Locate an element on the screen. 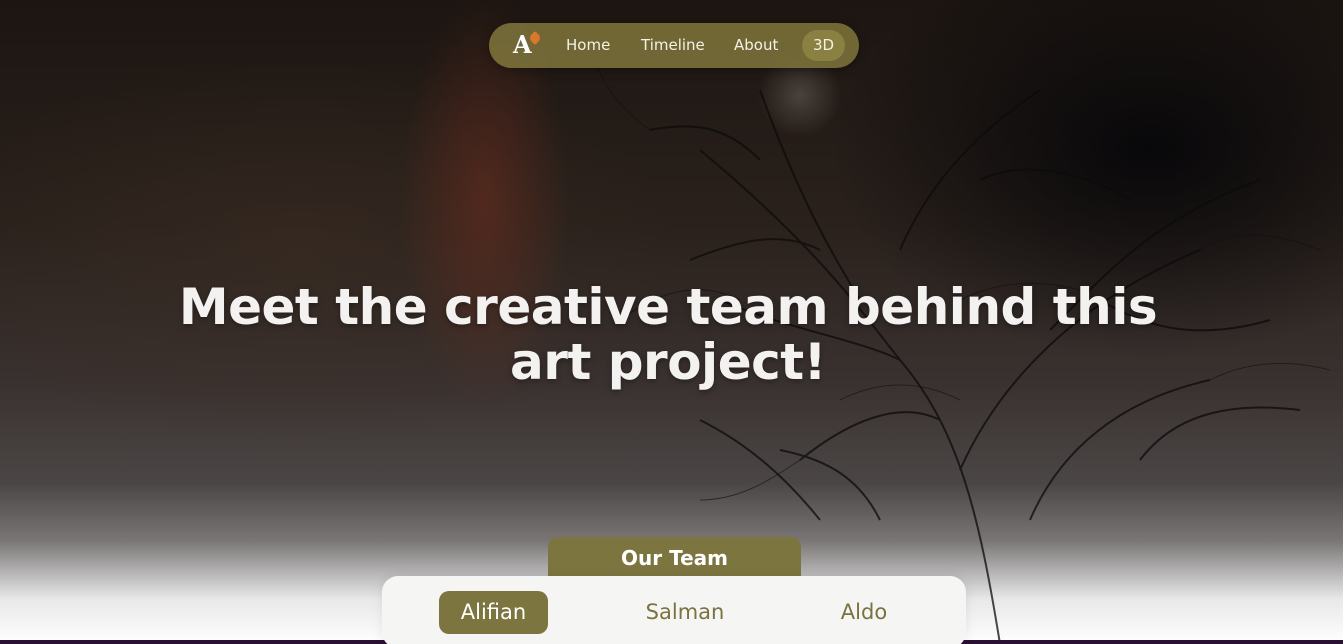 The width and height of the screenshot is (1343, 644). top-nav: A Home Timeline About 3D is located at coordinates (674, 45).